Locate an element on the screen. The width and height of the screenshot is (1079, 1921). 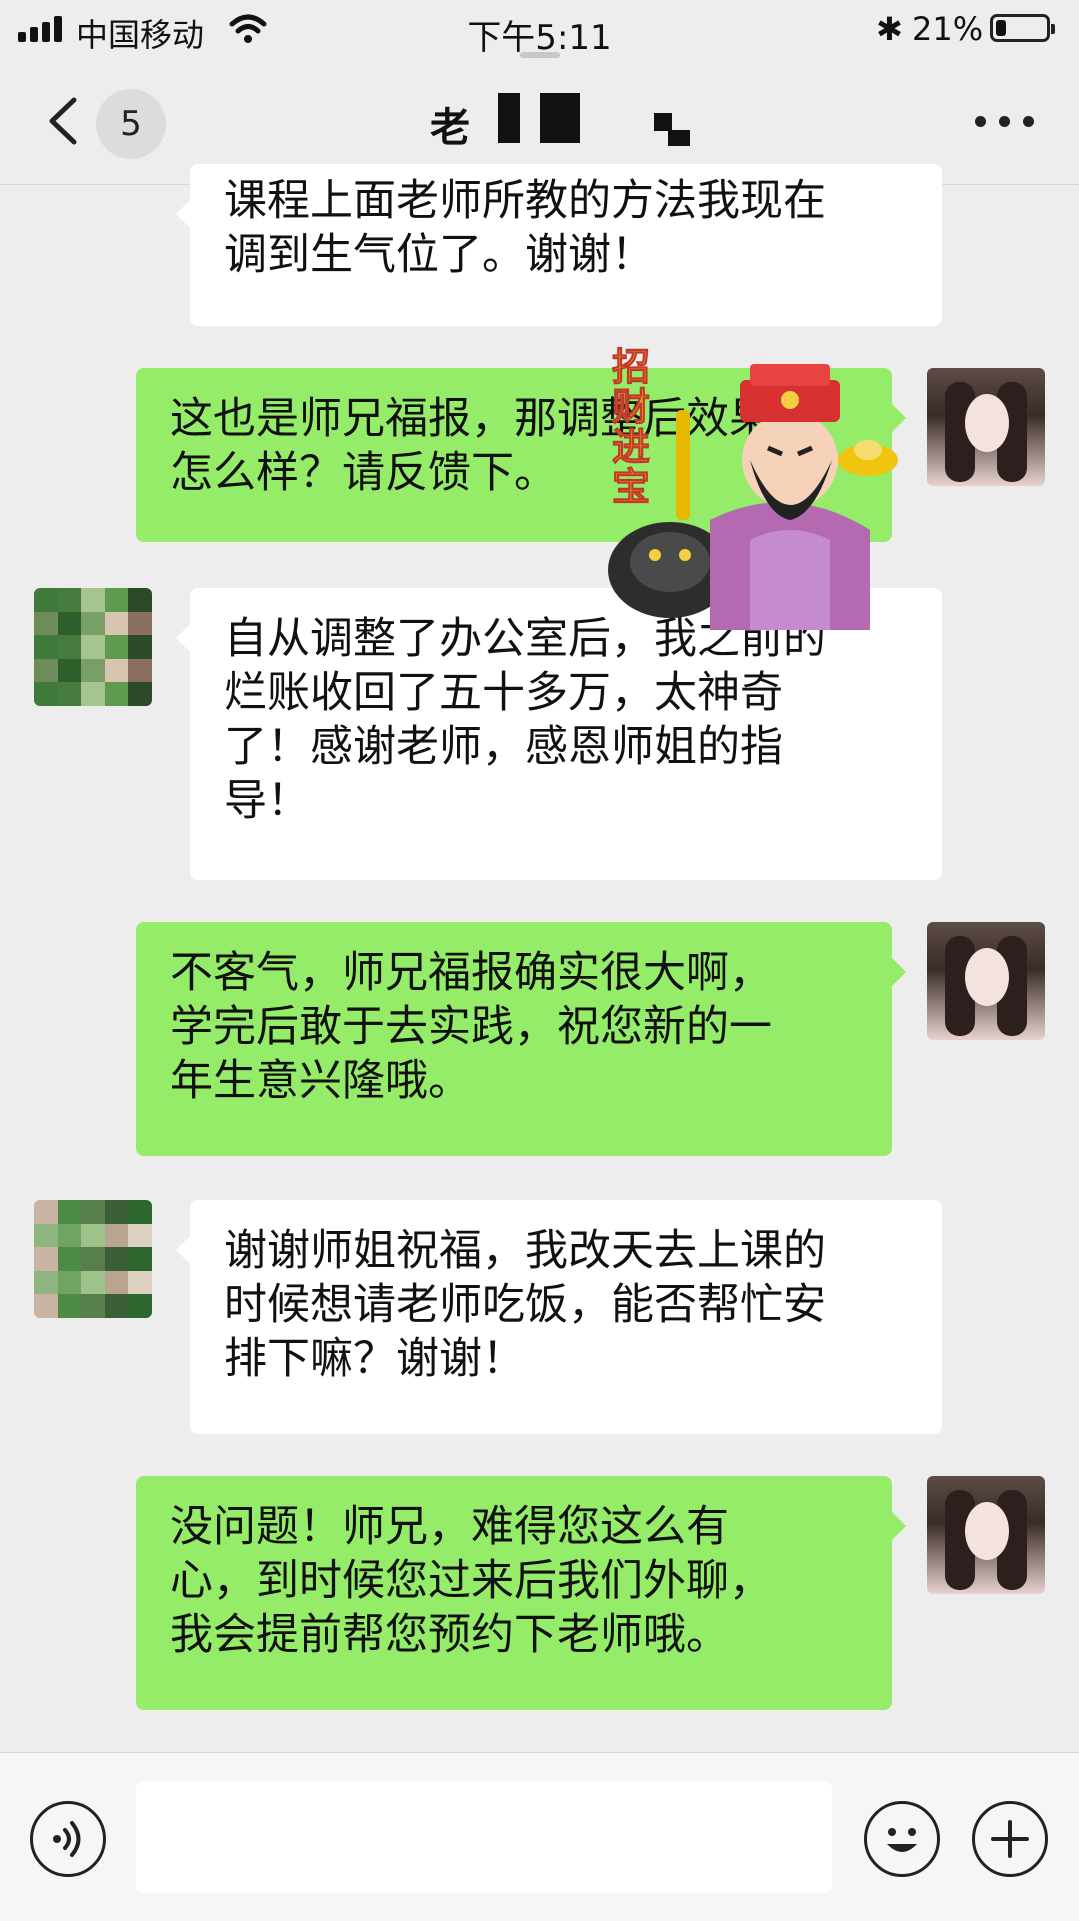
unread-count-badge: 5 is located at coordinates (131, 124).